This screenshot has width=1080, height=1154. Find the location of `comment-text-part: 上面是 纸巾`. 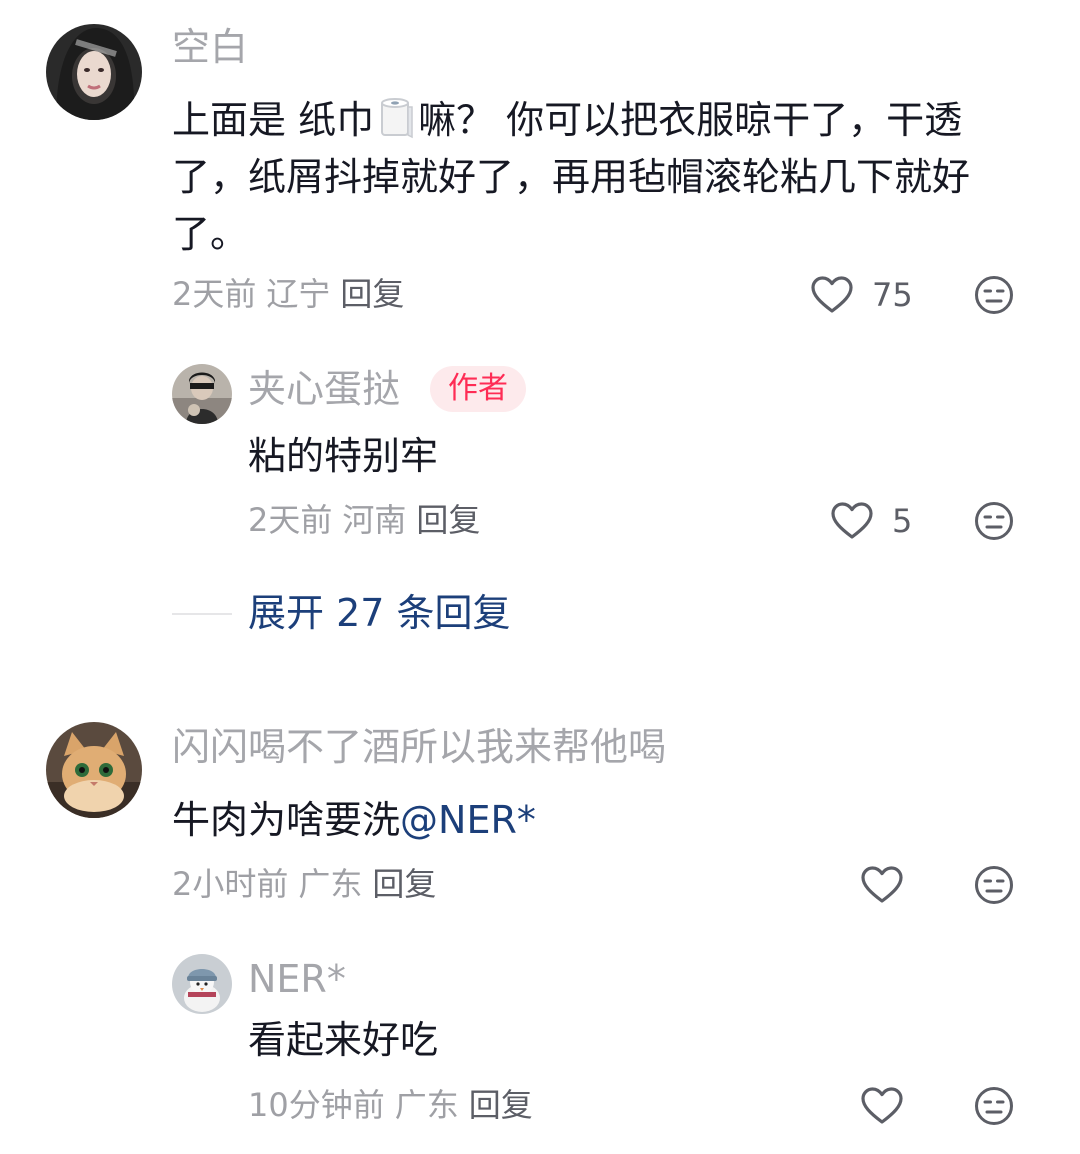

comment-text-part: 上面是 纸巾 is located at coordinates (273, 120).